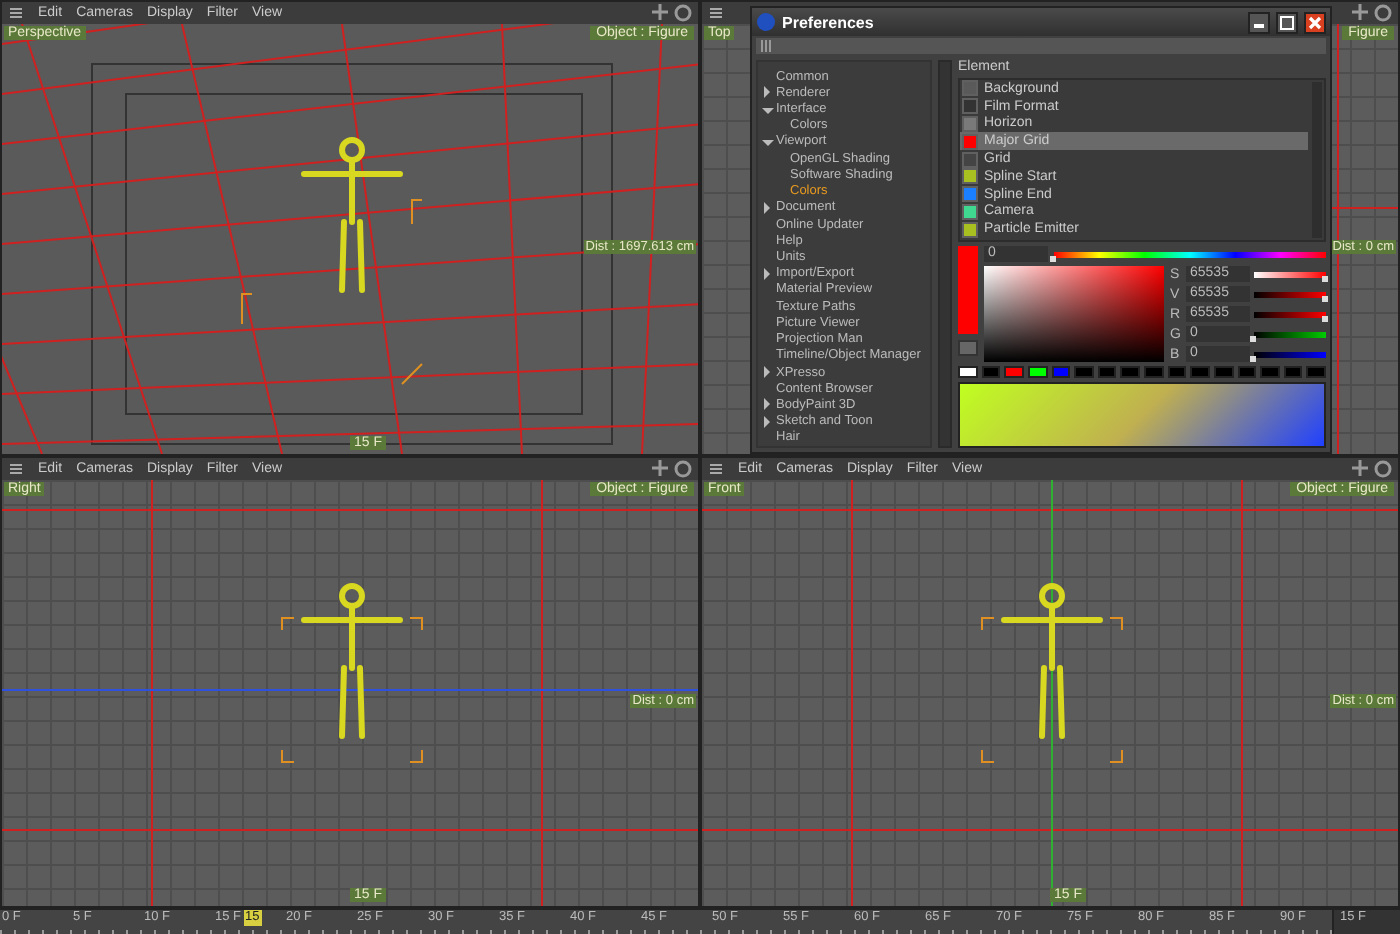 The width and height of the screenshot is (1400, 934). I want to click on minimize-icon, so click(1259, 25).